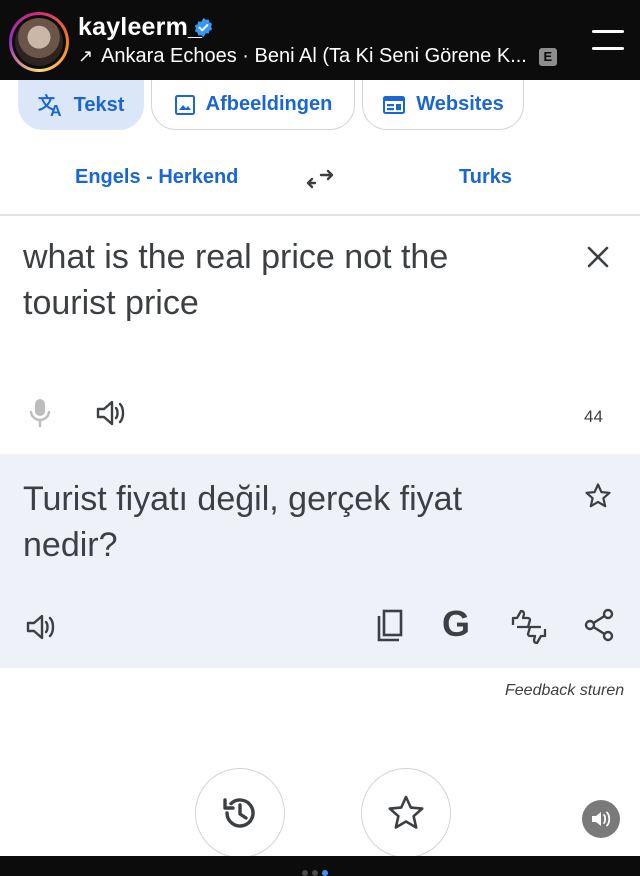 Image resolution: width=640 pixels, height=876 pixels. Describe the element at coordinates (390, 626) in the screenshot. I see `copy-icon` at that location.